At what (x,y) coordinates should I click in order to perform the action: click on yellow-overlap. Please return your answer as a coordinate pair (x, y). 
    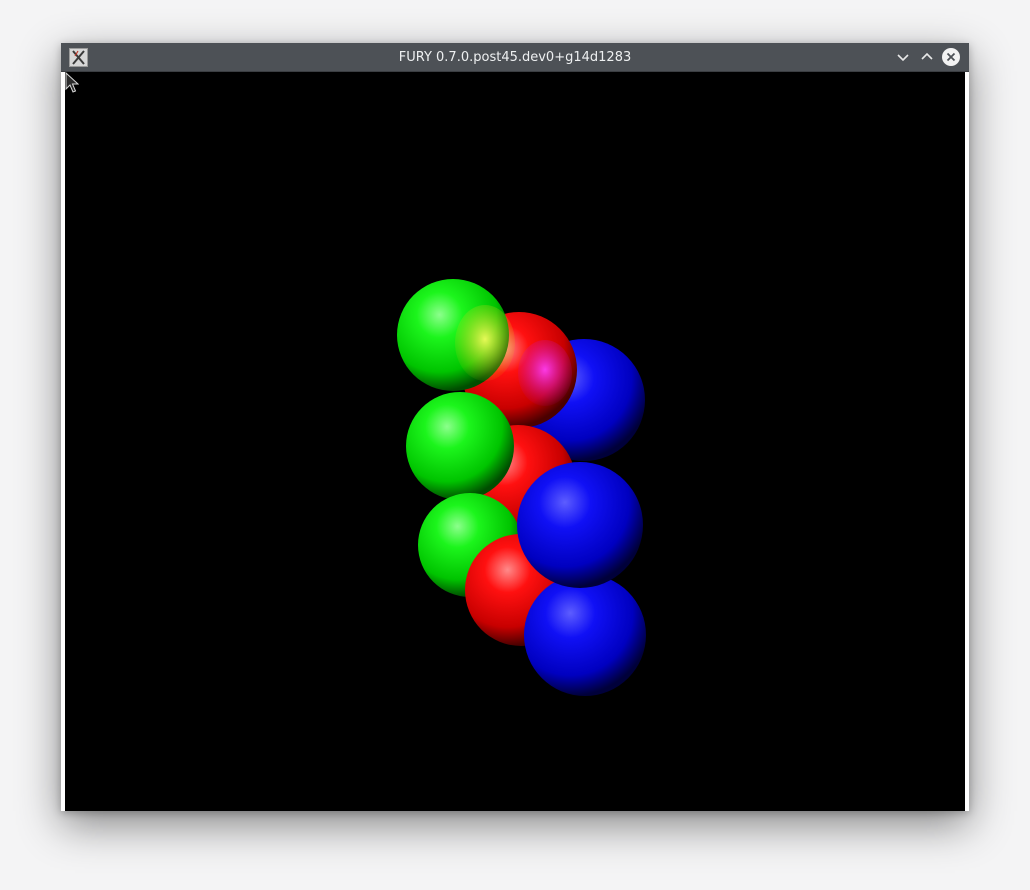
    Looking at the image, I should click on (485, 343).